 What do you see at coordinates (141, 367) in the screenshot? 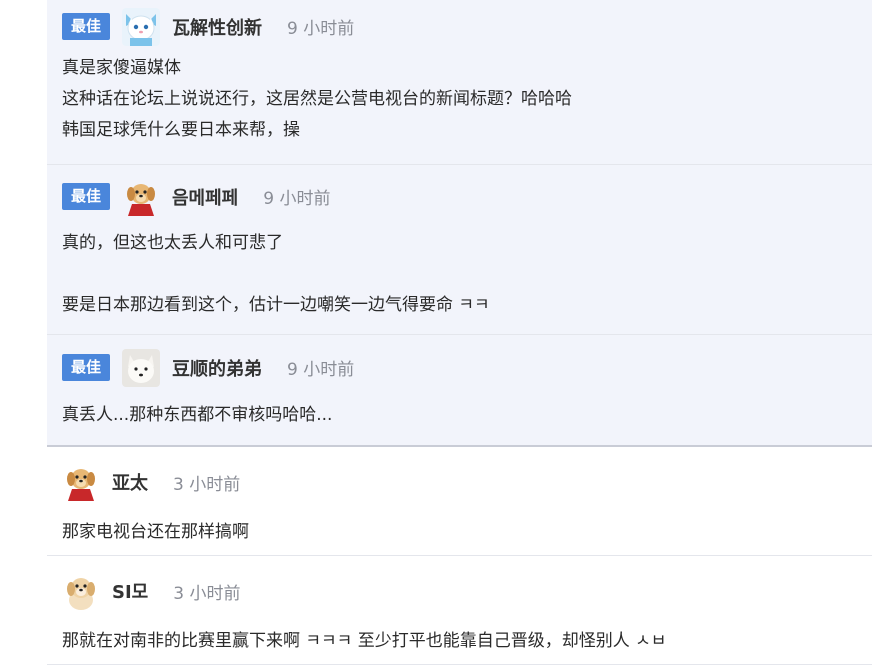
I see `white-dog-avatar` at bounding box center [141, 367].